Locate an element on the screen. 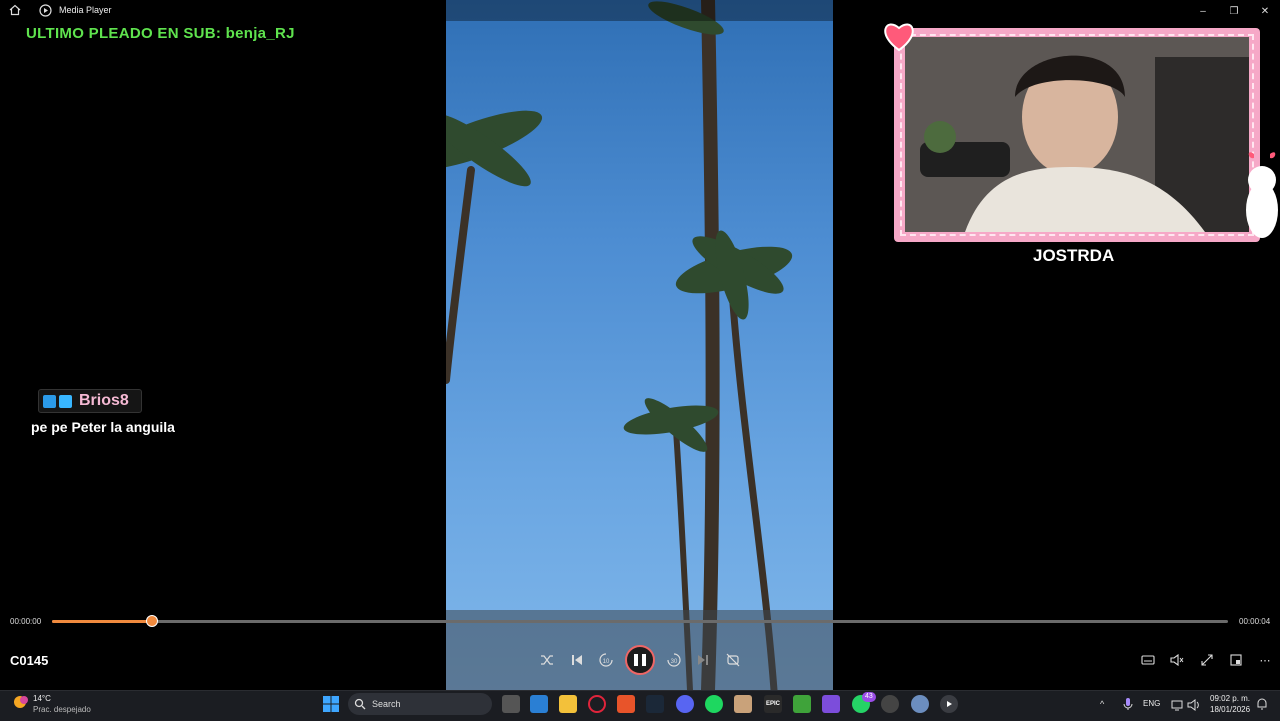  webcam-feed is located at coordinates (1077, 134).